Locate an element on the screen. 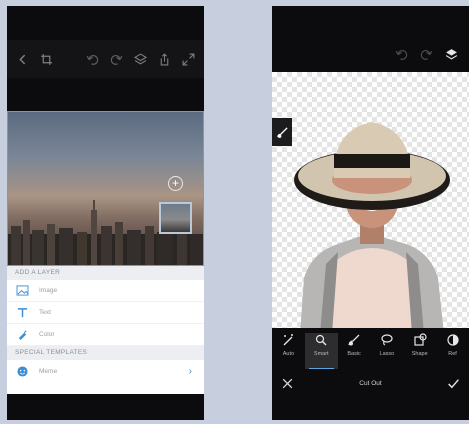 The width and height of the screenshot is (469, 424). tool-smart: Smart is located at coordinates (321, 351).